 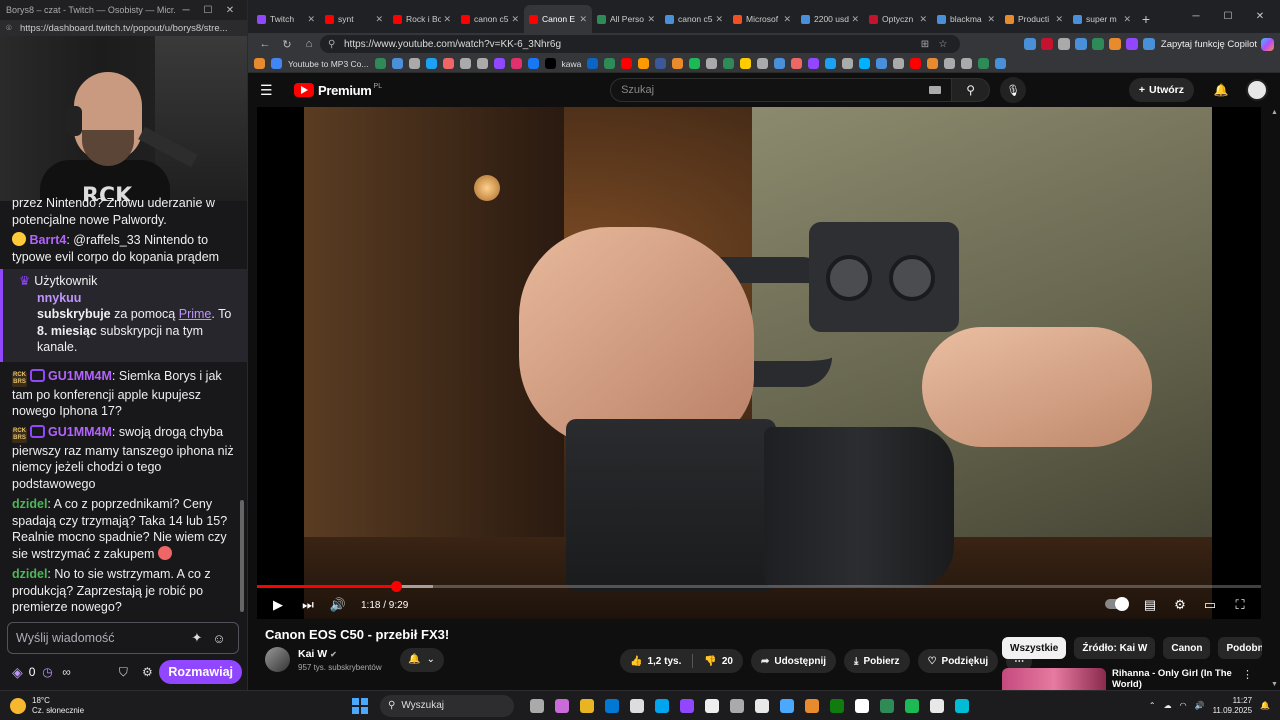 What do you see at coordinates (1180, 605) in the screenshot?
I see `settings-gear-icon: ⚙` at bounding box center [1180, 605].